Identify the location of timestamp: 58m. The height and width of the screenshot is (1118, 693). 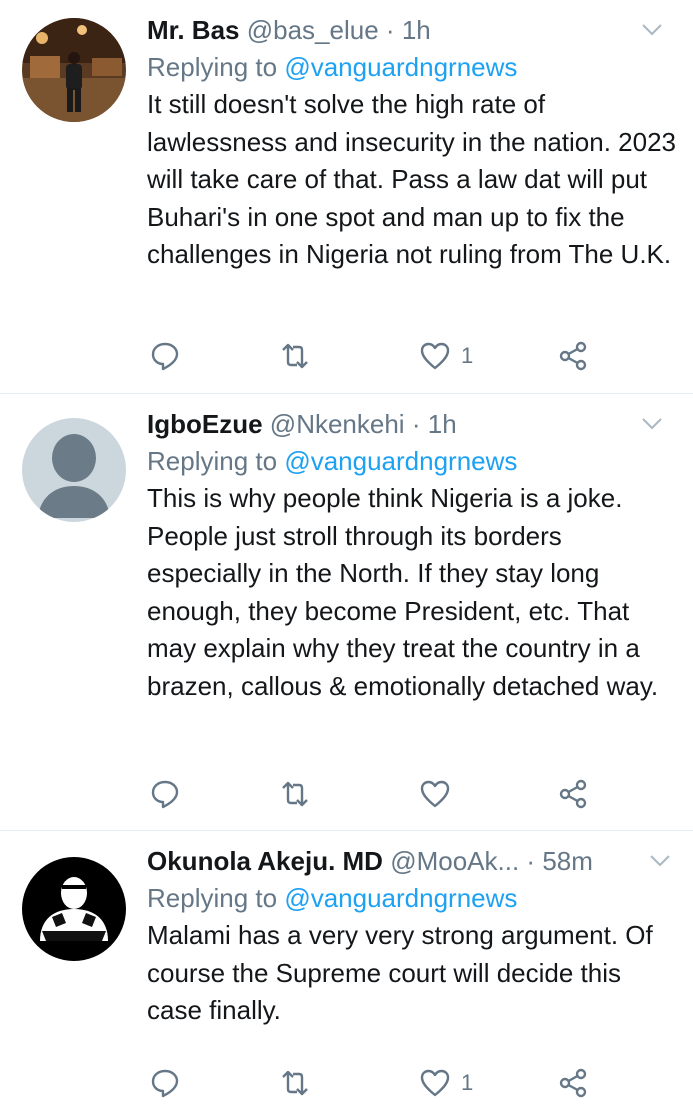
(567, 861).